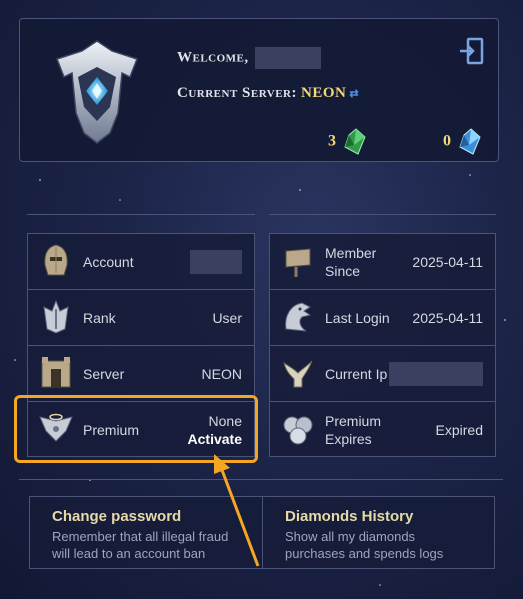  What do you see at coordinates (237, 510) in the screenshot?
I see `annotation-arrow` at bounding box center [237, 510].